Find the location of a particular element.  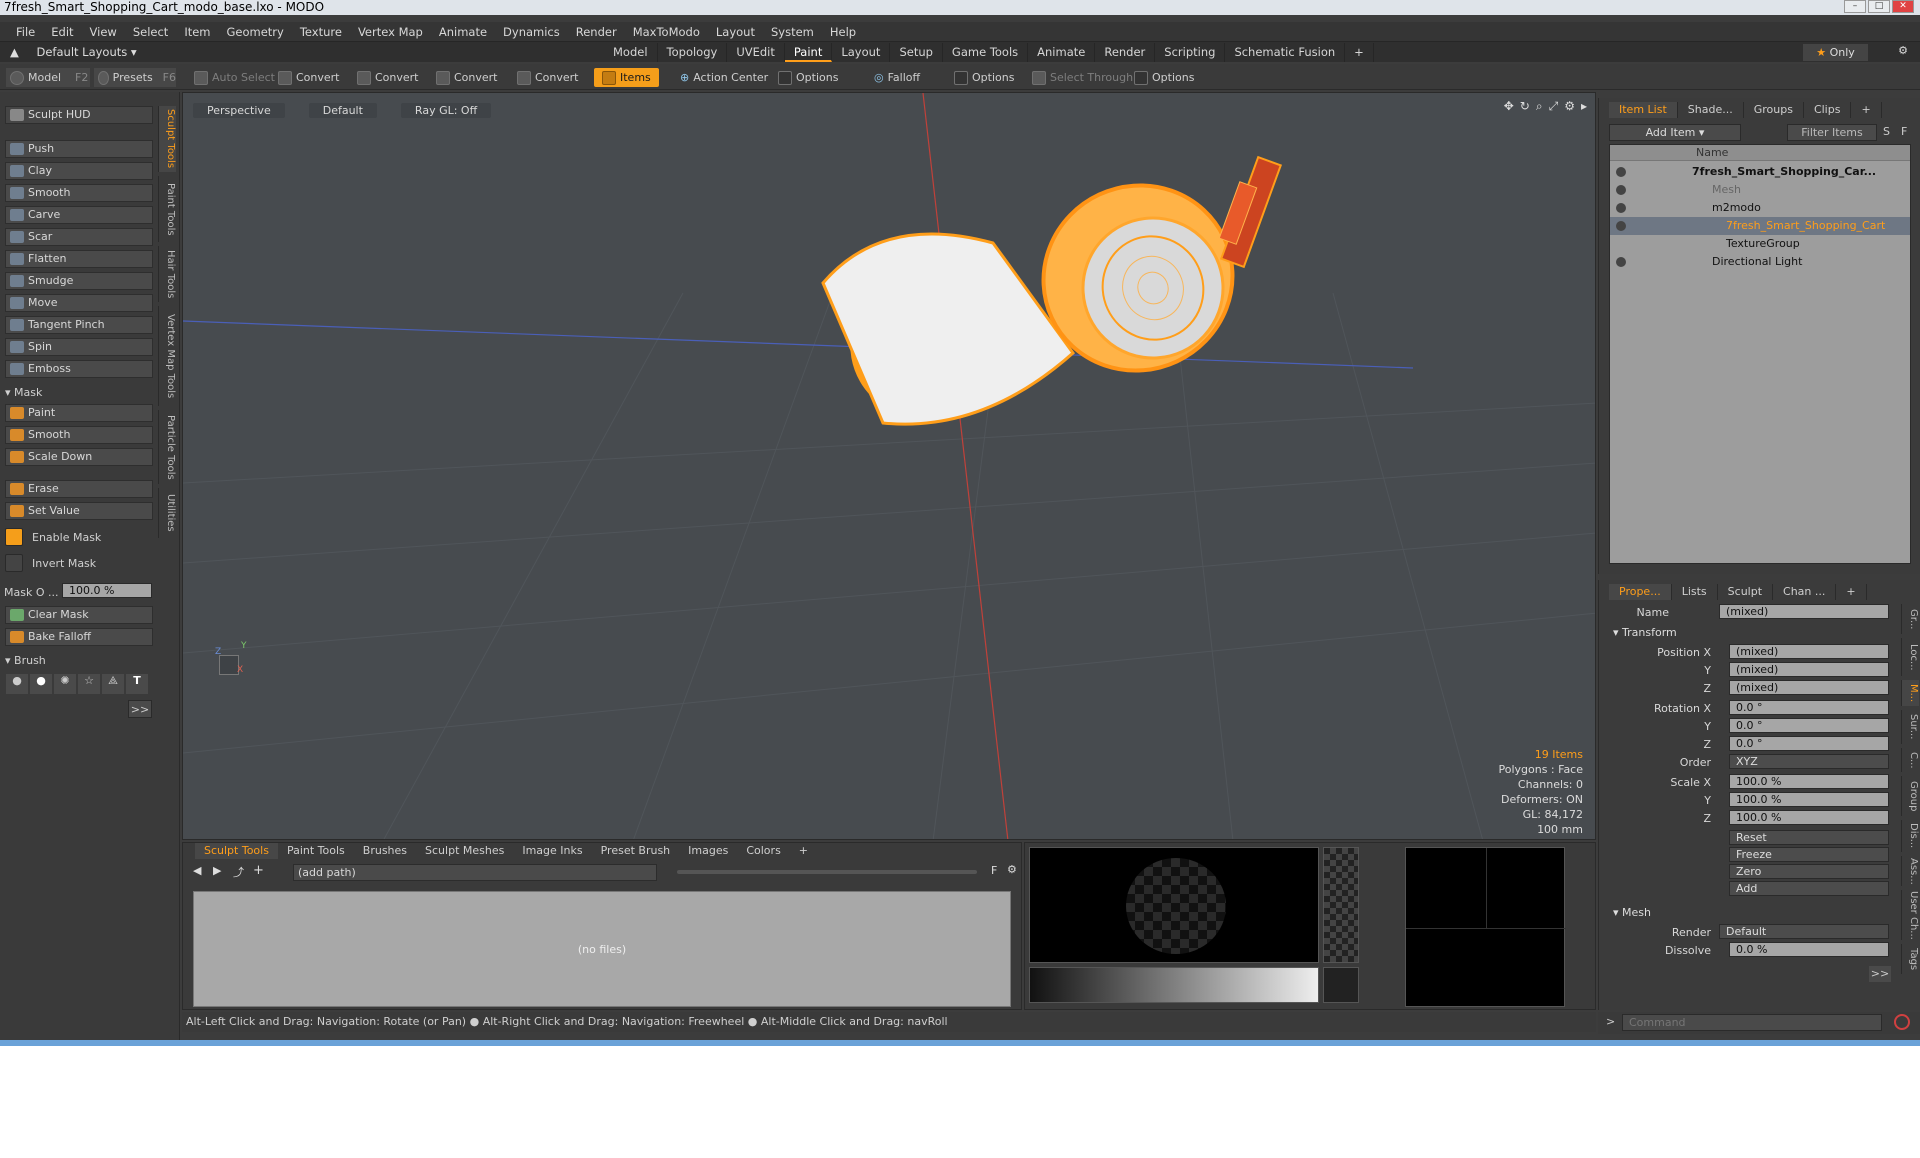

mask-opacity-field: 100.0 % is located at coordinates (107, 590).